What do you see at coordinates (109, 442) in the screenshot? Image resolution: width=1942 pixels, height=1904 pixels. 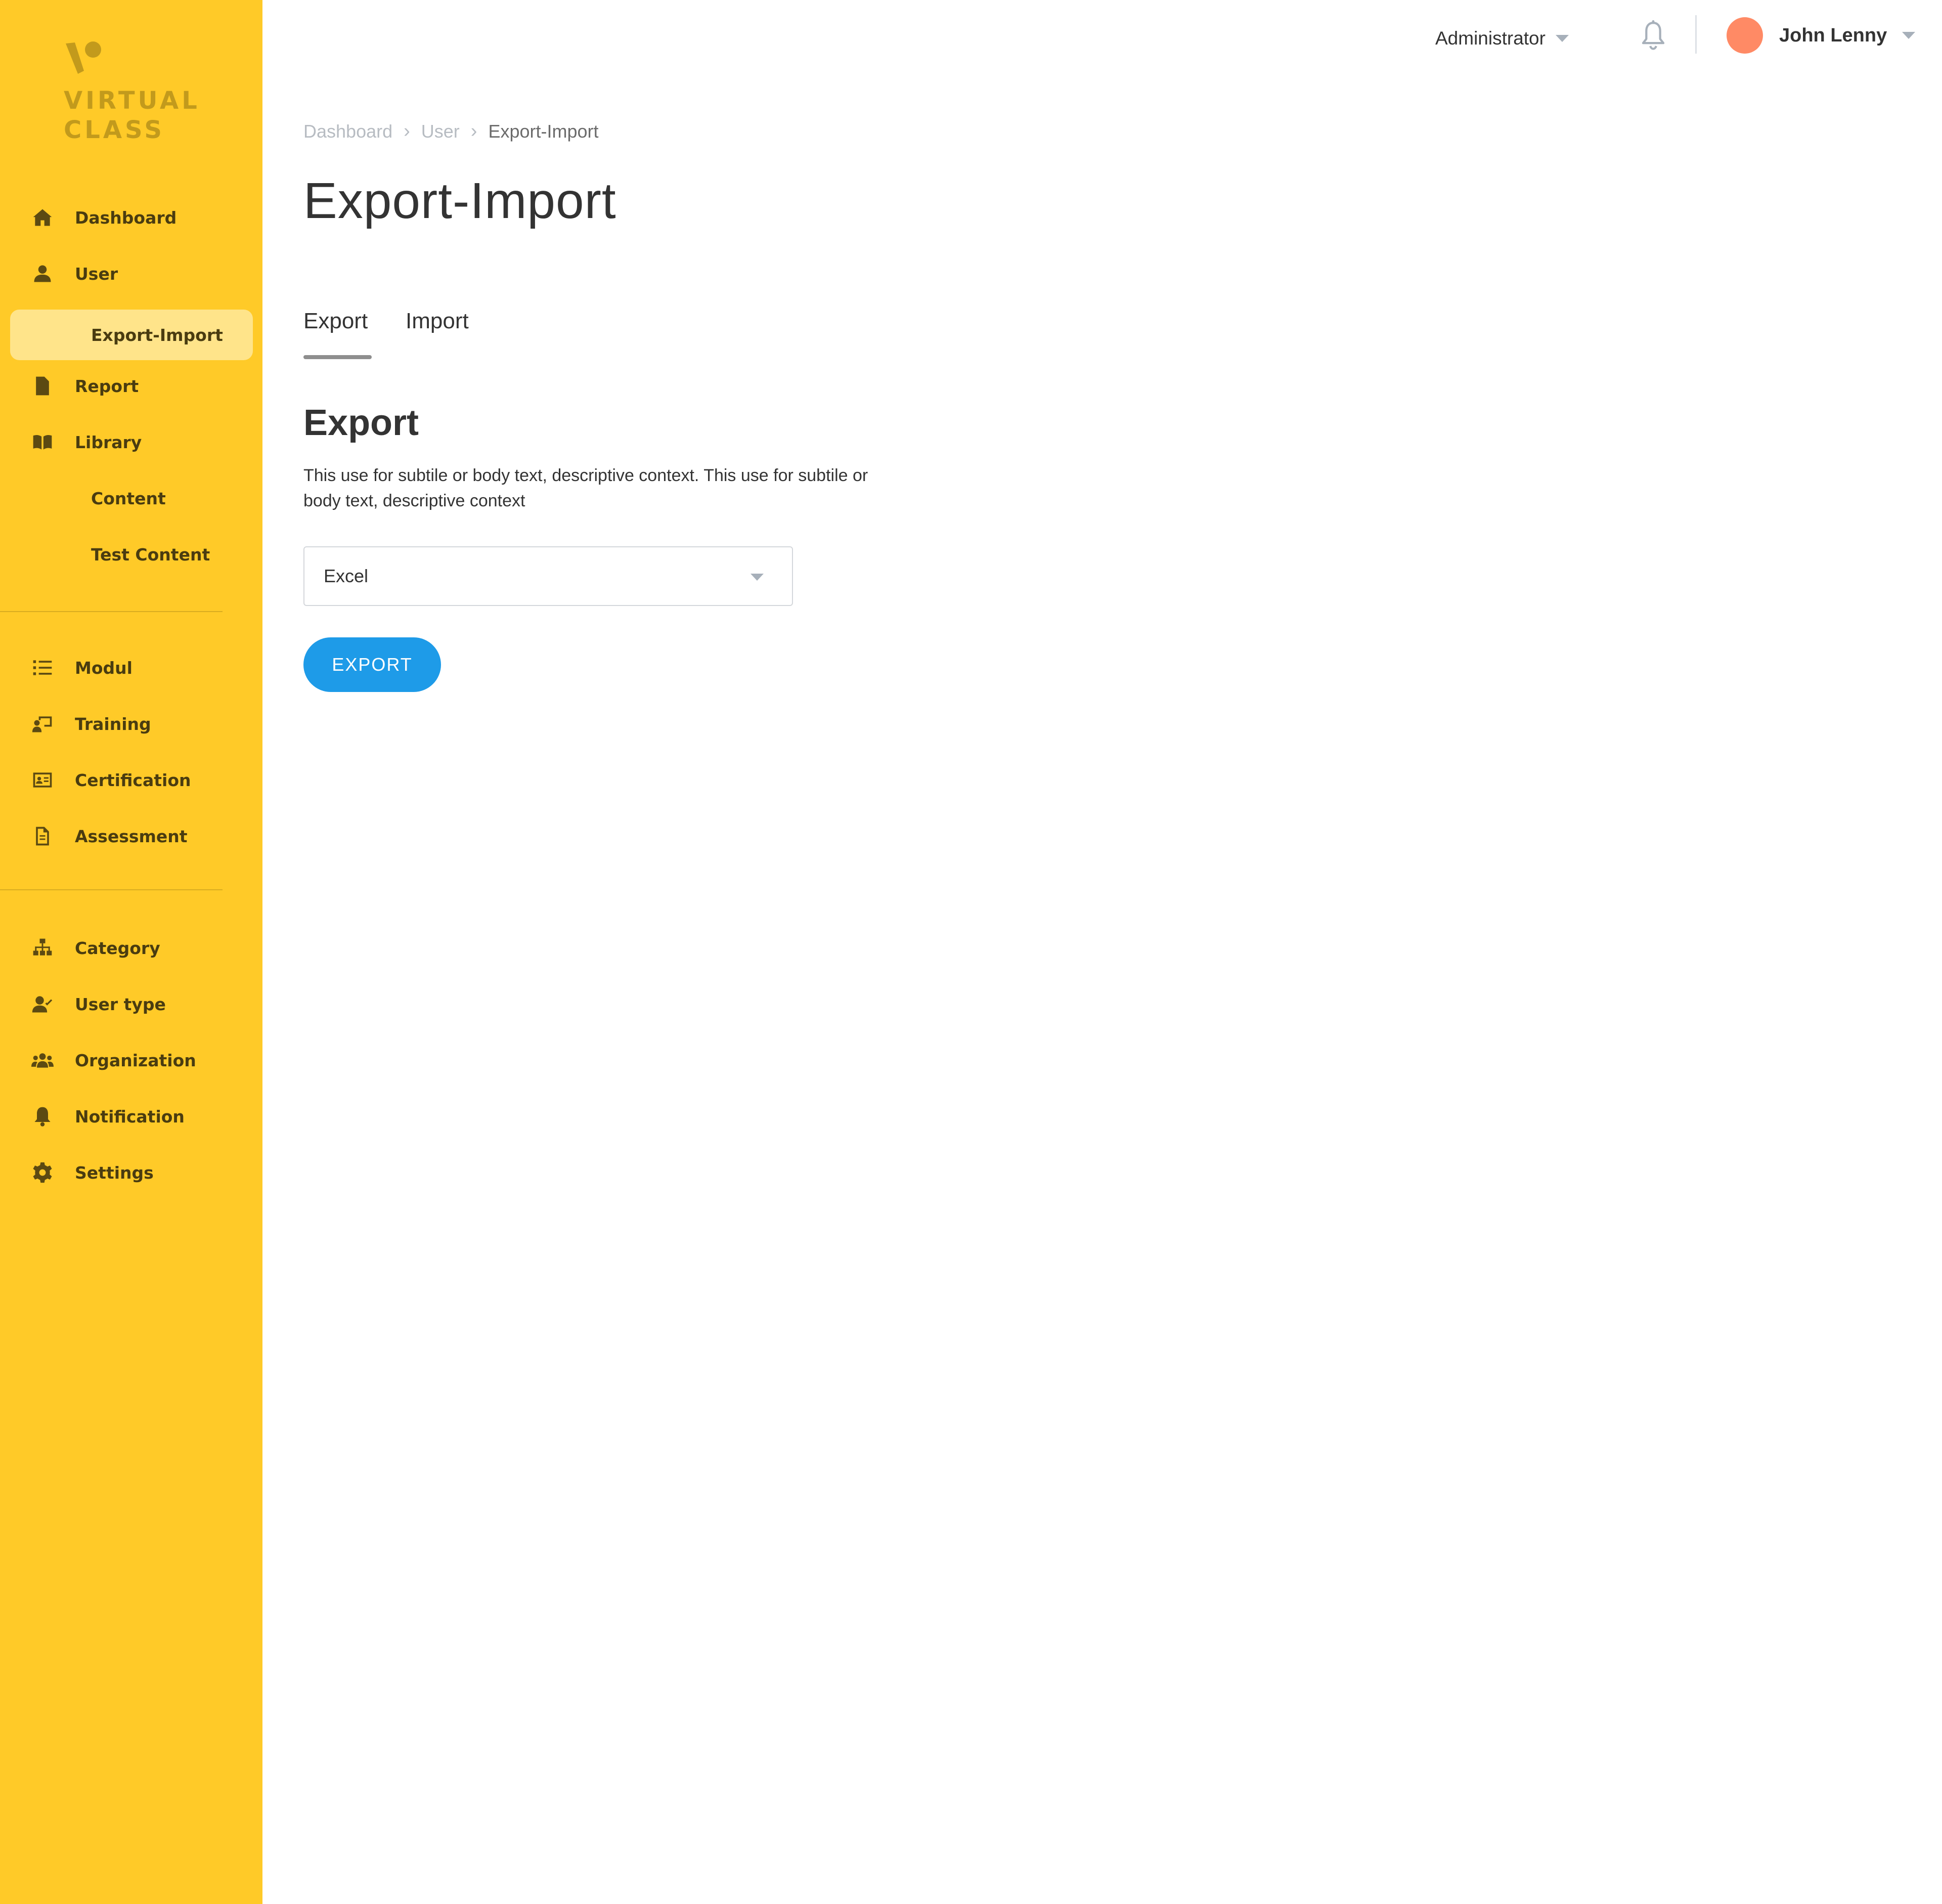 I see `sidebar-item-label: Library` at bounding box center [109, 442].